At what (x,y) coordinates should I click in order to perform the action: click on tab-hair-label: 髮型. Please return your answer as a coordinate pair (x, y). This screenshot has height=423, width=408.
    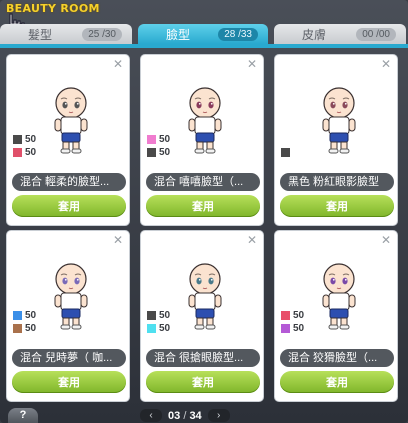
    Looking at the image, I should click on (40, 34).